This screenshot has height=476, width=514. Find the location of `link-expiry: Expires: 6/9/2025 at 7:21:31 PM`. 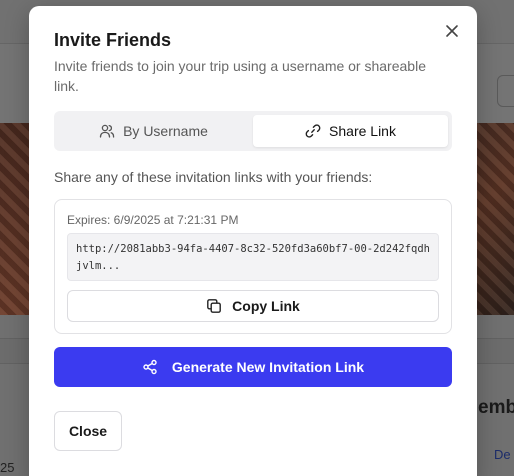

link-expiry: Expires: 6/9/2025 at 7:21:31 PM is located at coordinates (153, 220).